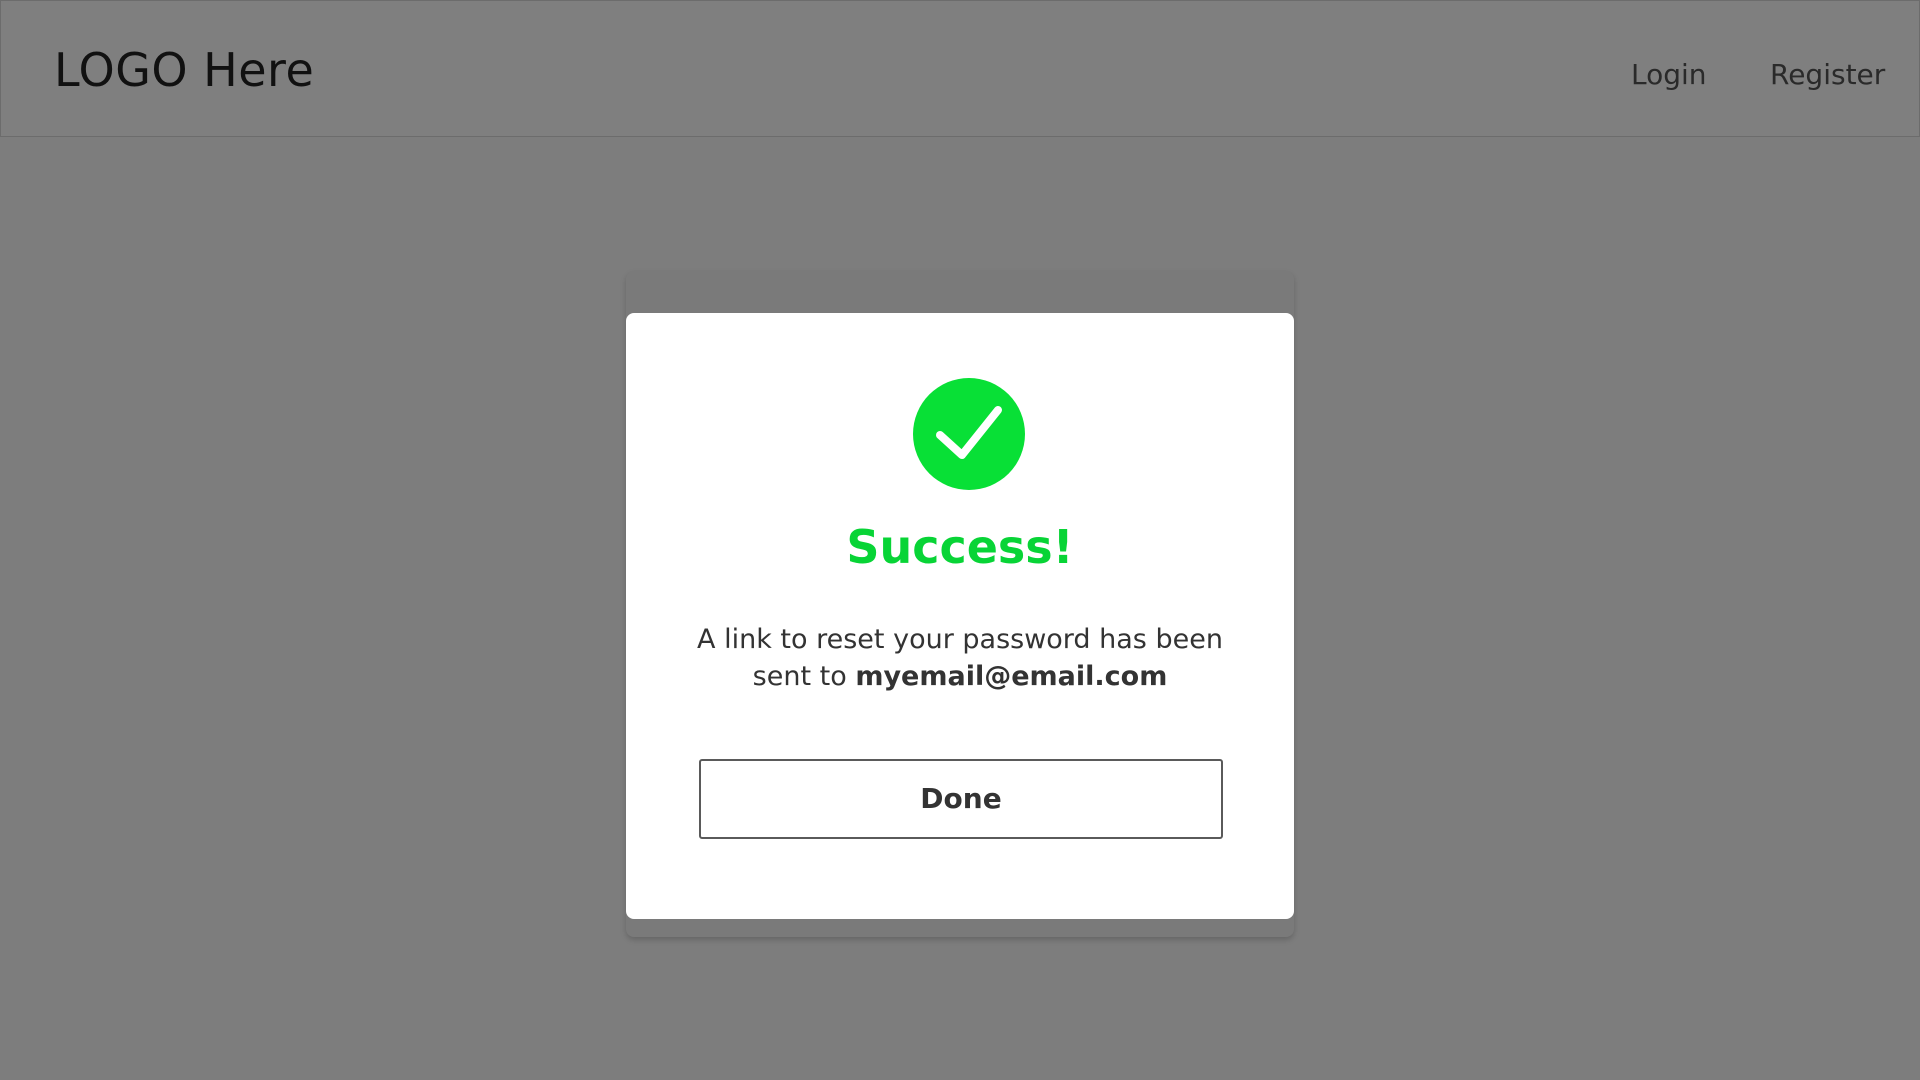  Describe the element at coordinates (1011, 676) in the screenshot. I see `email-address: myemail@email.com` at that location.